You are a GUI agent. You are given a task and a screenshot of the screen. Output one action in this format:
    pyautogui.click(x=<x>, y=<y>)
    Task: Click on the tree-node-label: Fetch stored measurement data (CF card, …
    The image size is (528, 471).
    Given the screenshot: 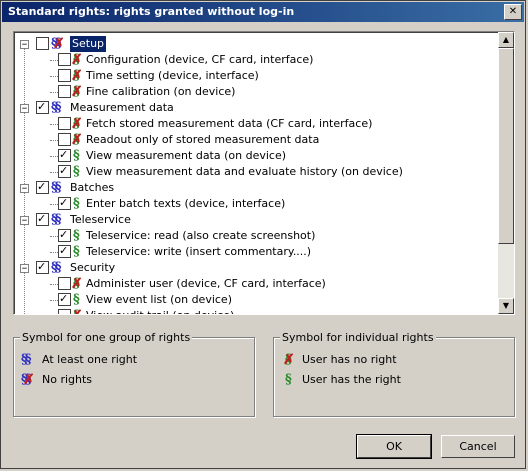 What is the action you would take?
    pyautogui.click(x=229, y=123)
    